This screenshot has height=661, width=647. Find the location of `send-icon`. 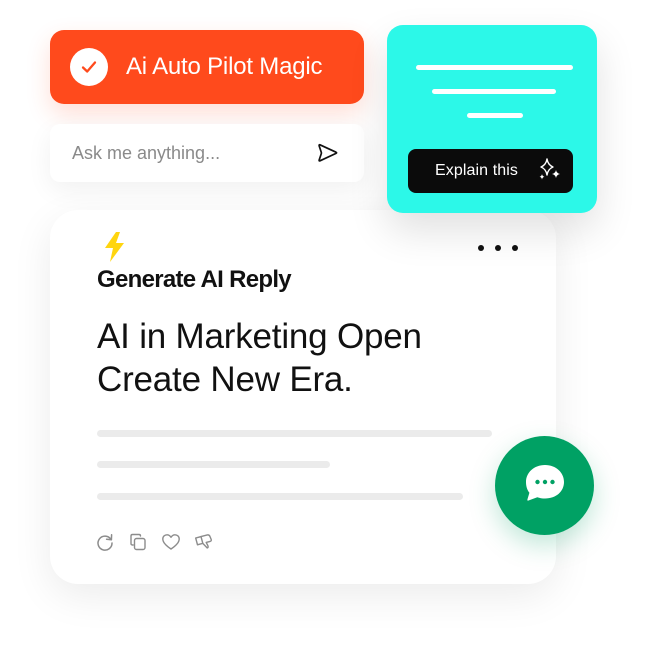

send-icon is located at coordinates (328, 153).